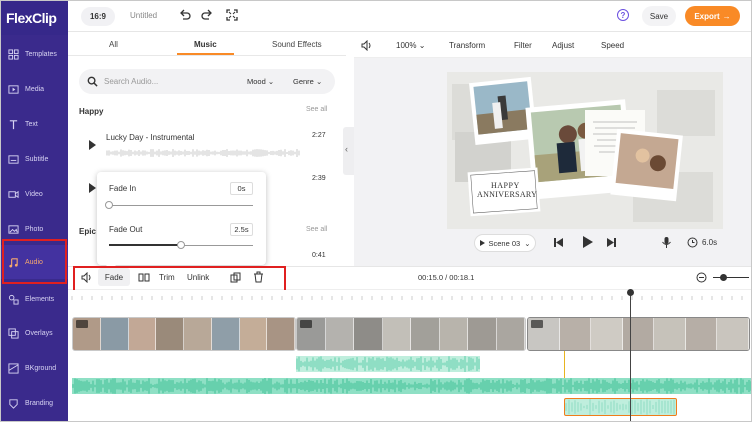  Describe the element at coordinates (505, 243) in the screenshot. I see `scene-button: Scene 03 ⌄` at that location.